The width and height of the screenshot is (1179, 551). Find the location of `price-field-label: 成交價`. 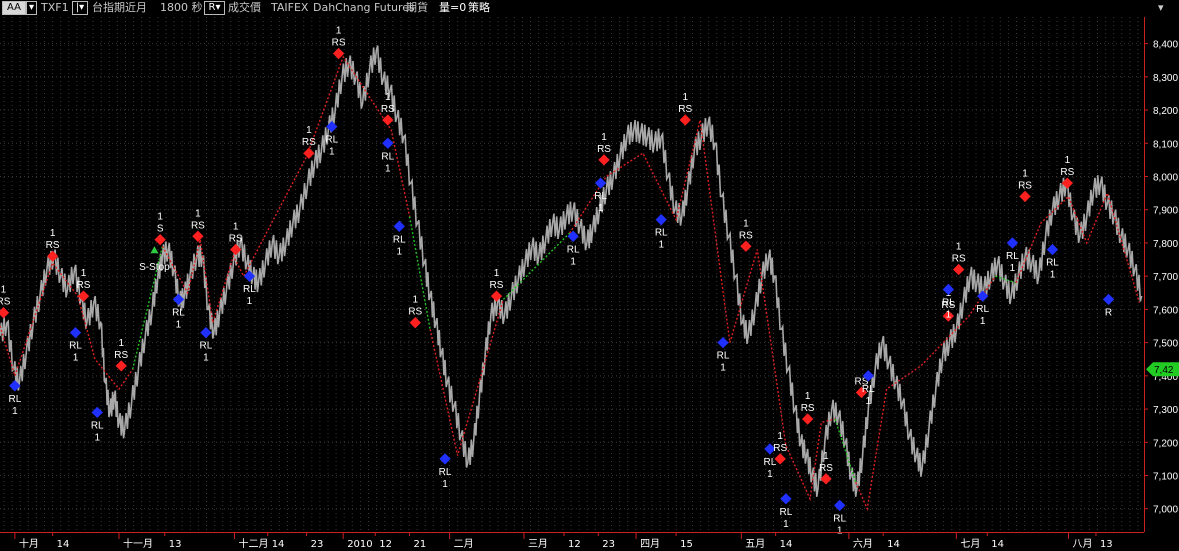

price-field-label: 成交價 is located at coordinates (244, 7).